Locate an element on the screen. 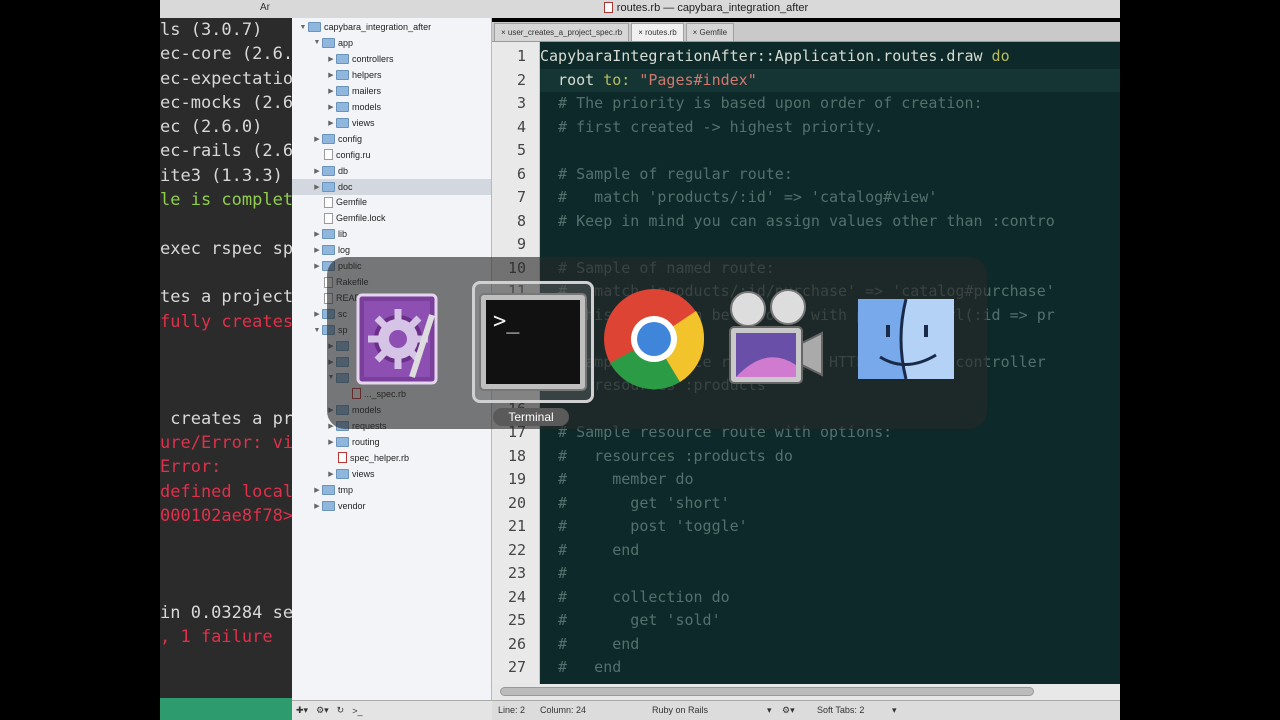 Image resolution: width=1280 pixels, height=720 pixels. tree-folder: ▶ config is located at coordinates (337, 139).